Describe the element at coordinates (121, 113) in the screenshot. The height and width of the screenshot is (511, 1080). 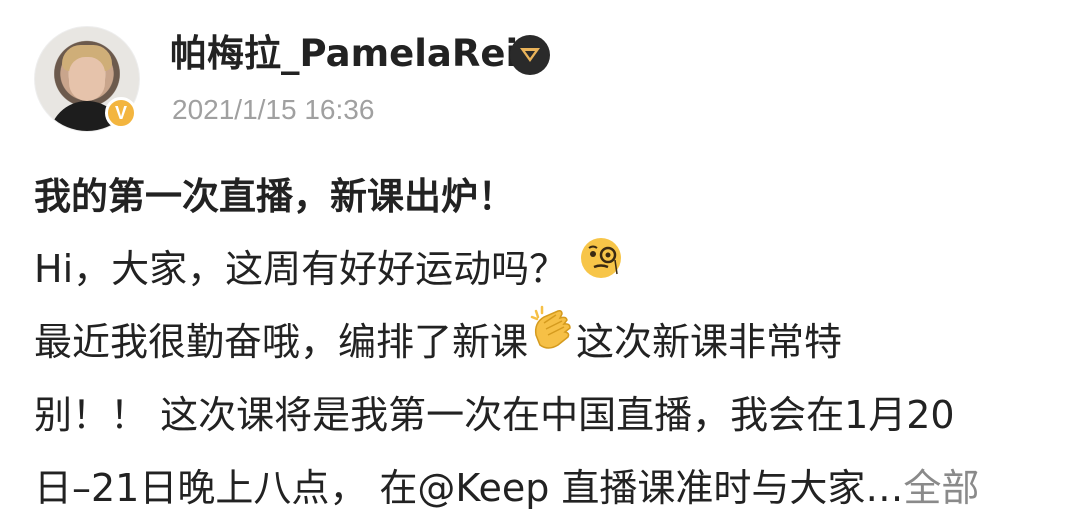
I see `verified-v-icon: V` at that location.